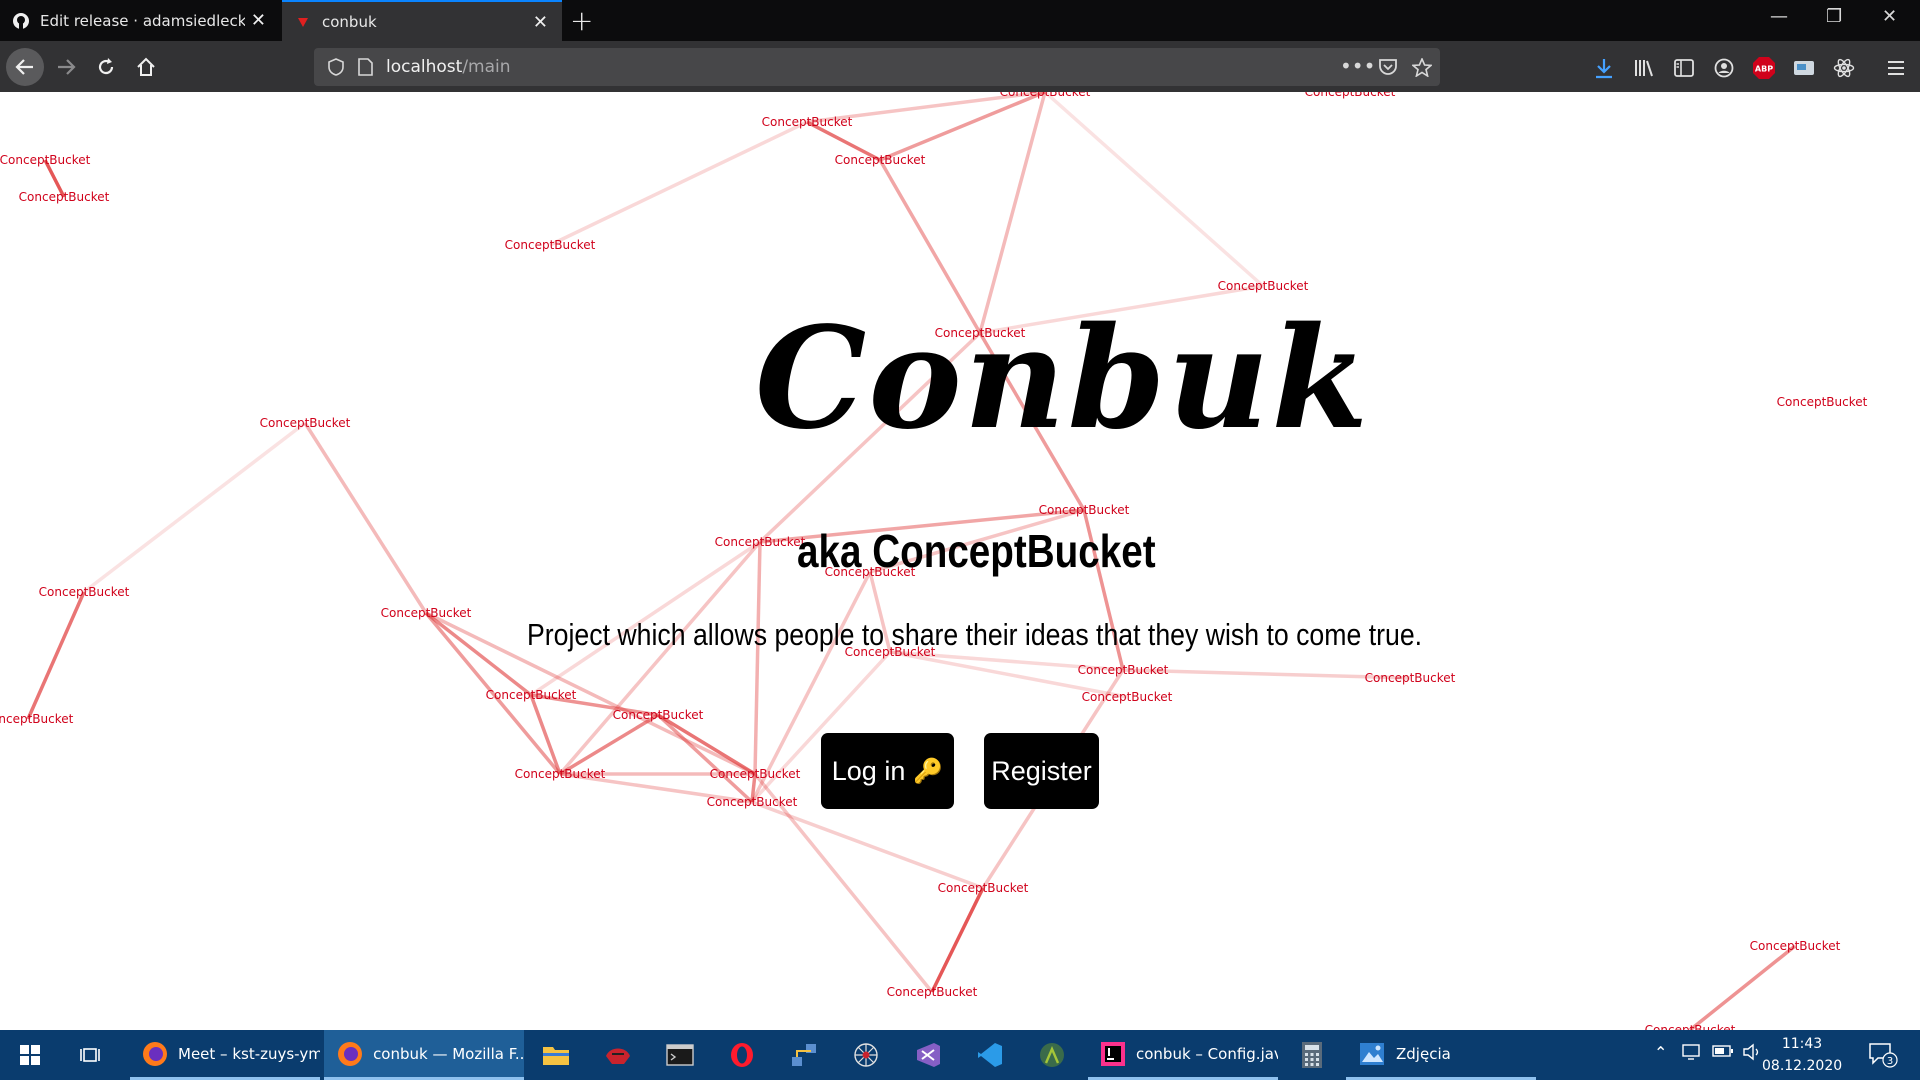  What do you see at coordinates (868, 770) in the screenshot?
I see `login-label: Log in` at bounding box center [868, 770].